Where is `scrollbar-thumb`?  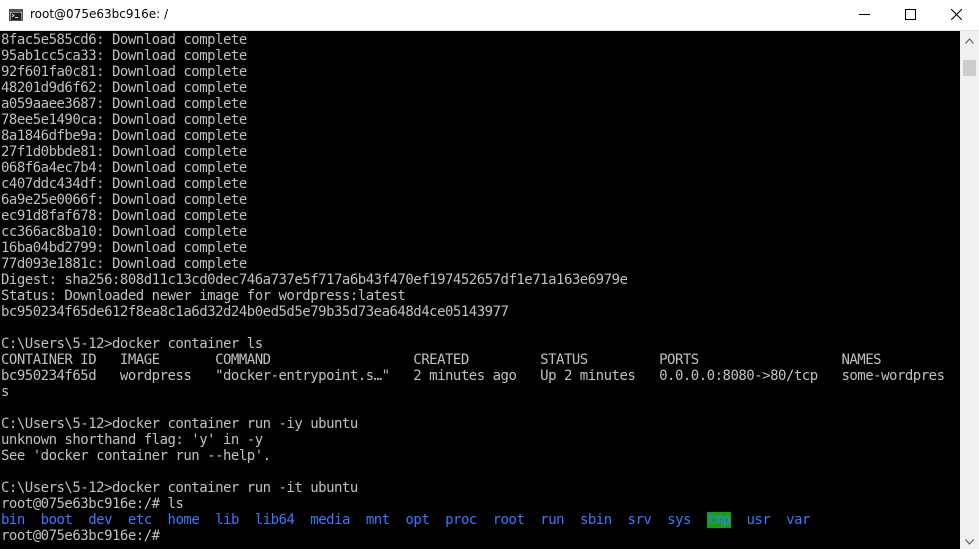 scrollbar-thumb is located at coordinates (969, 68).